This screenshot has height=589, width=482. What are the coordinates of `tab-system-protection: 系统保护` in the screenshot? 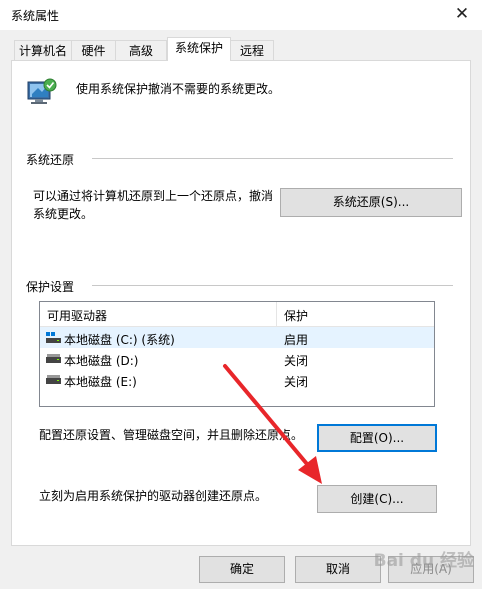 It's located at (199, 49).